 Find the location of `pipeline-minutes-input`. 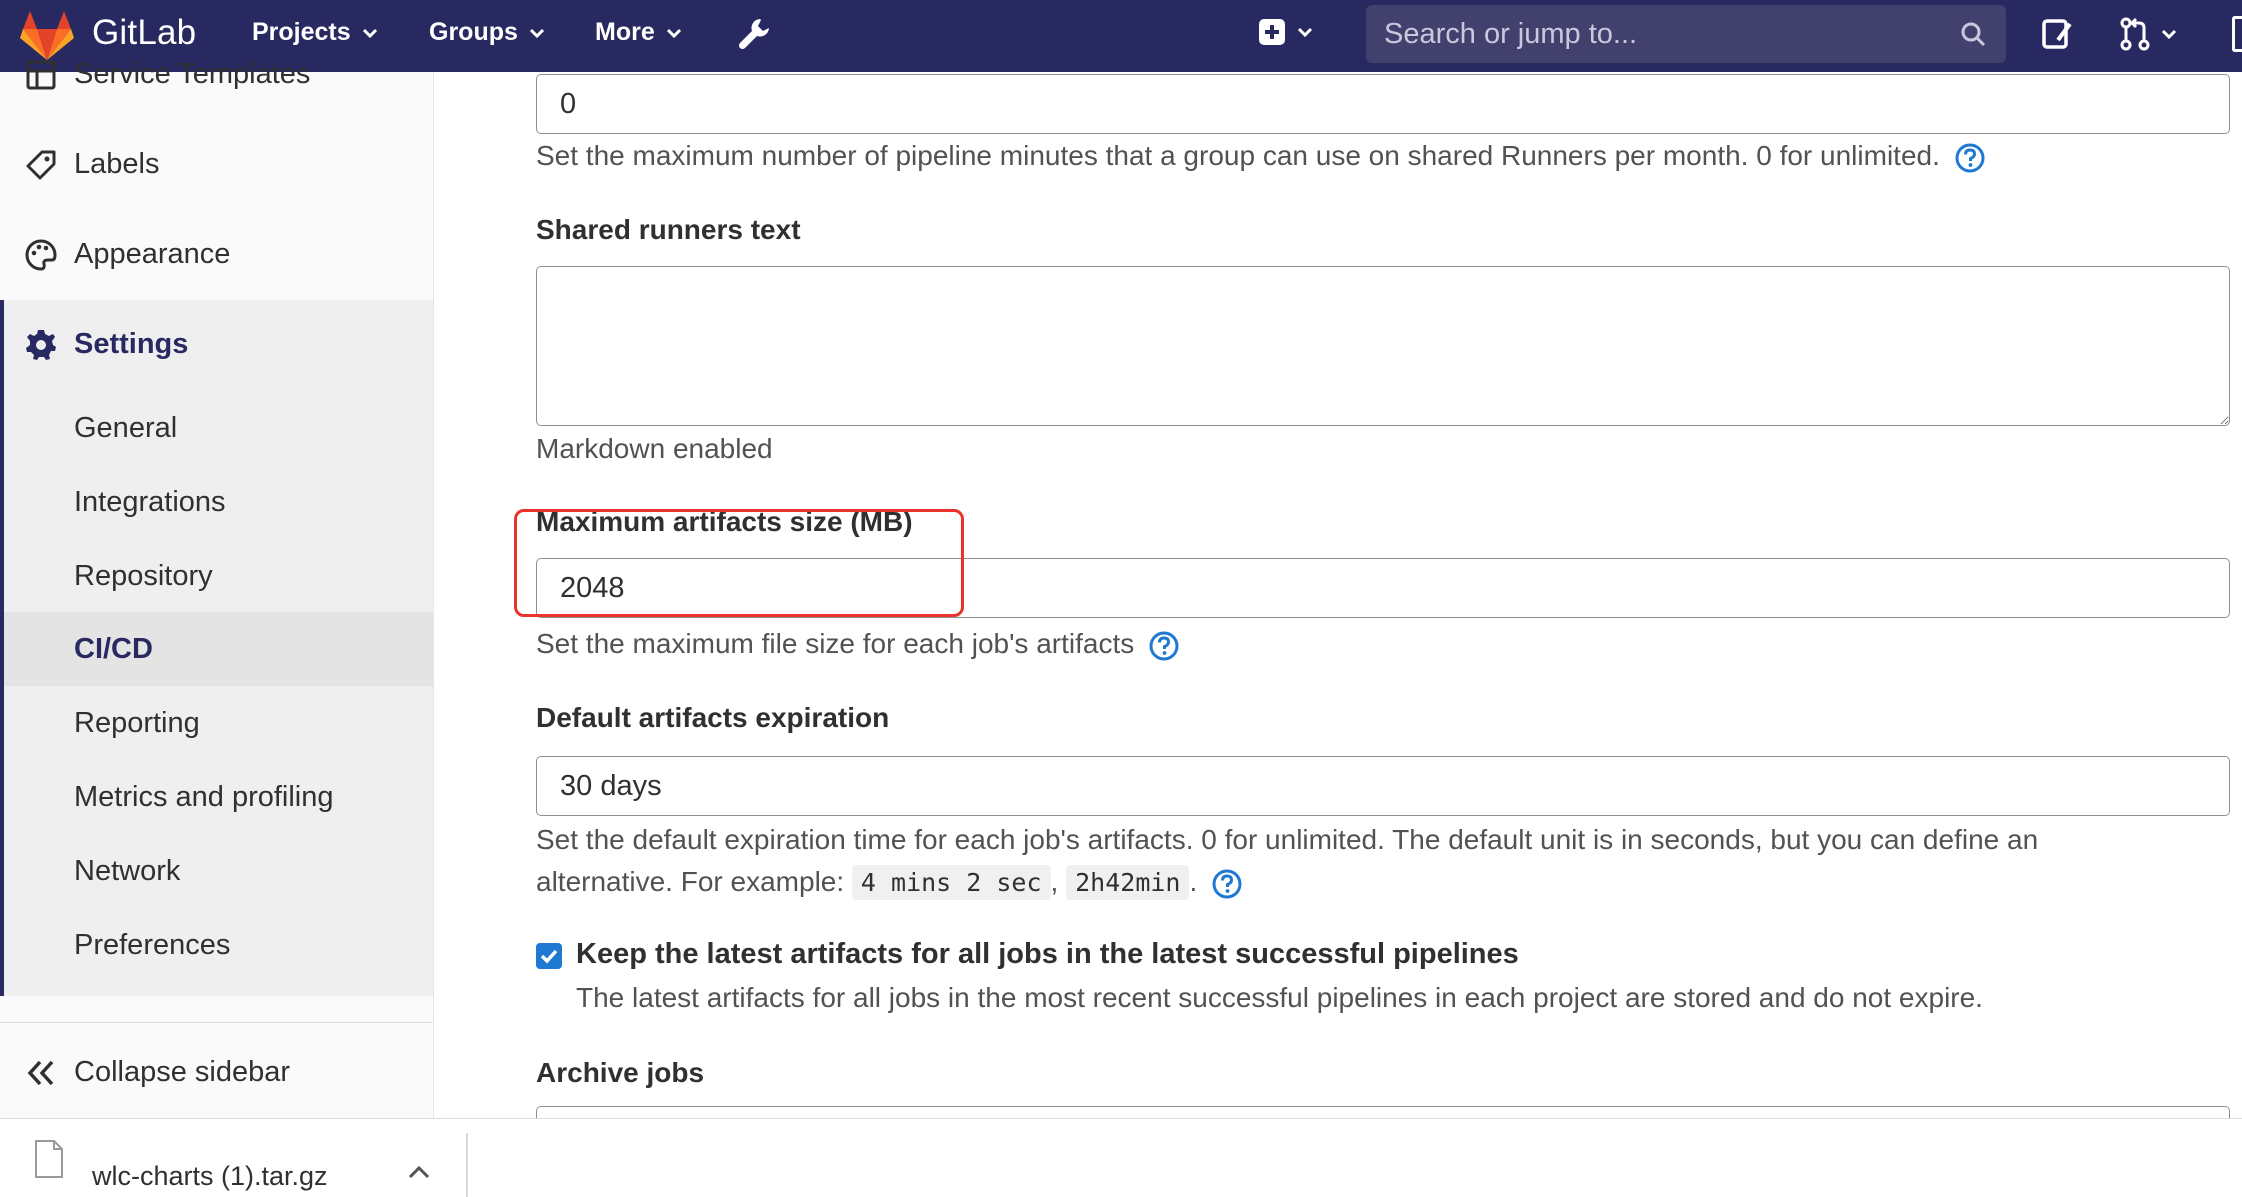

pipeline-minutes-input is located at coordinates (1383, 104).